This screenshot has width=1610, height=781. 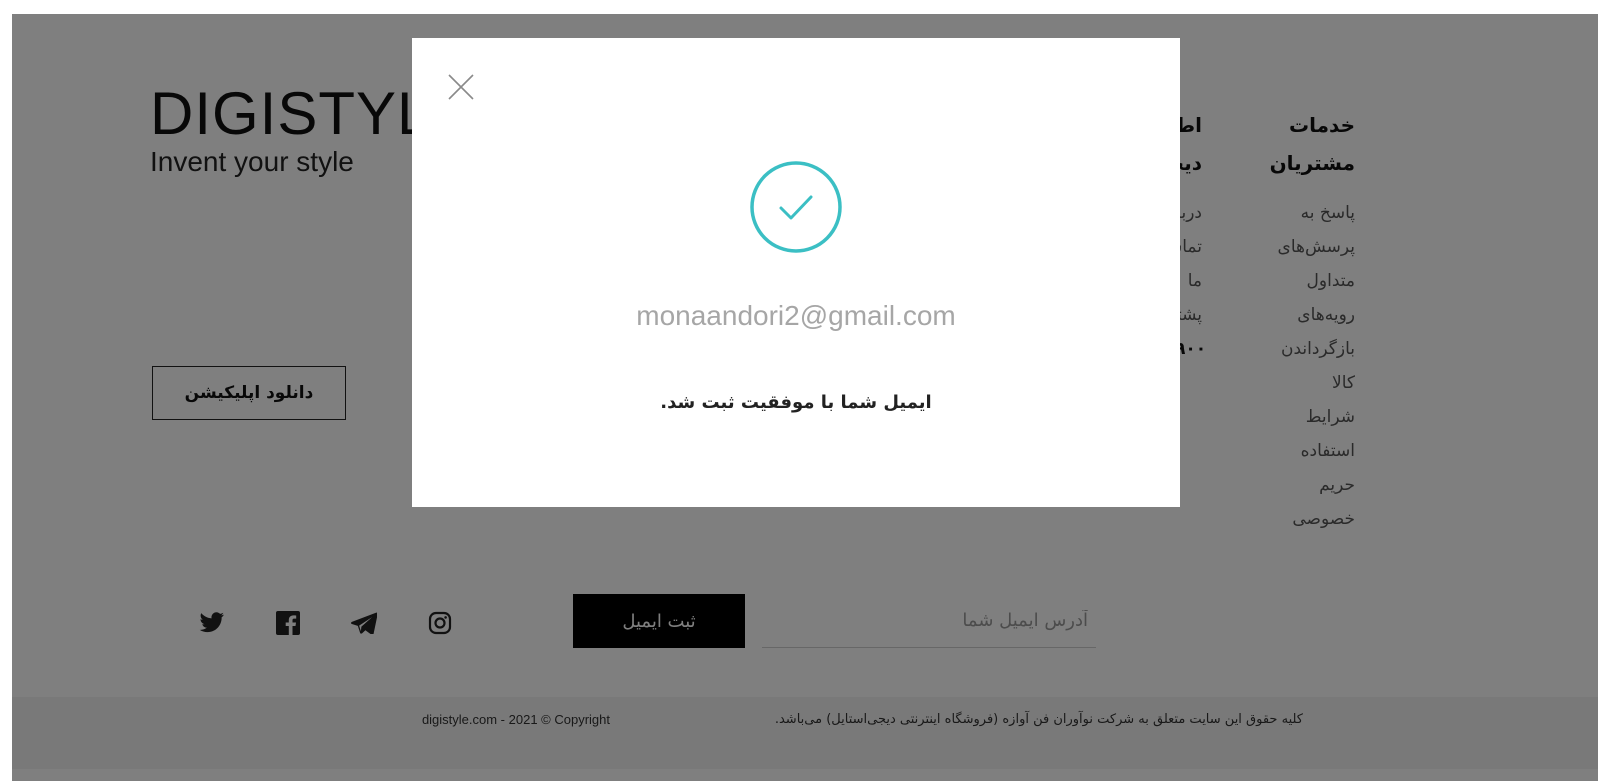 What do you see at coordinates (796, 402) in the screenshot?
I see `success-message: ایمیل شما با موفقیت ثبت شد.` at bounding box center [796, 402].